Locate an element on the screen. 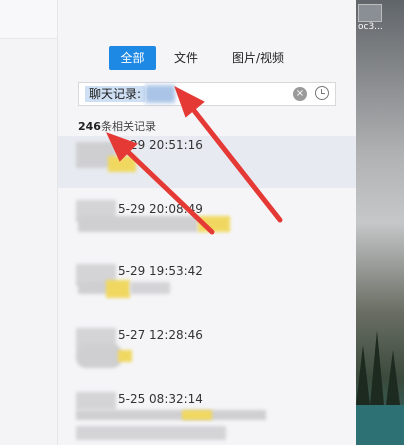 This screenshot has width=404, height=445. message-time: 5-29 20:08:49 is located at coordinates (160, 209).